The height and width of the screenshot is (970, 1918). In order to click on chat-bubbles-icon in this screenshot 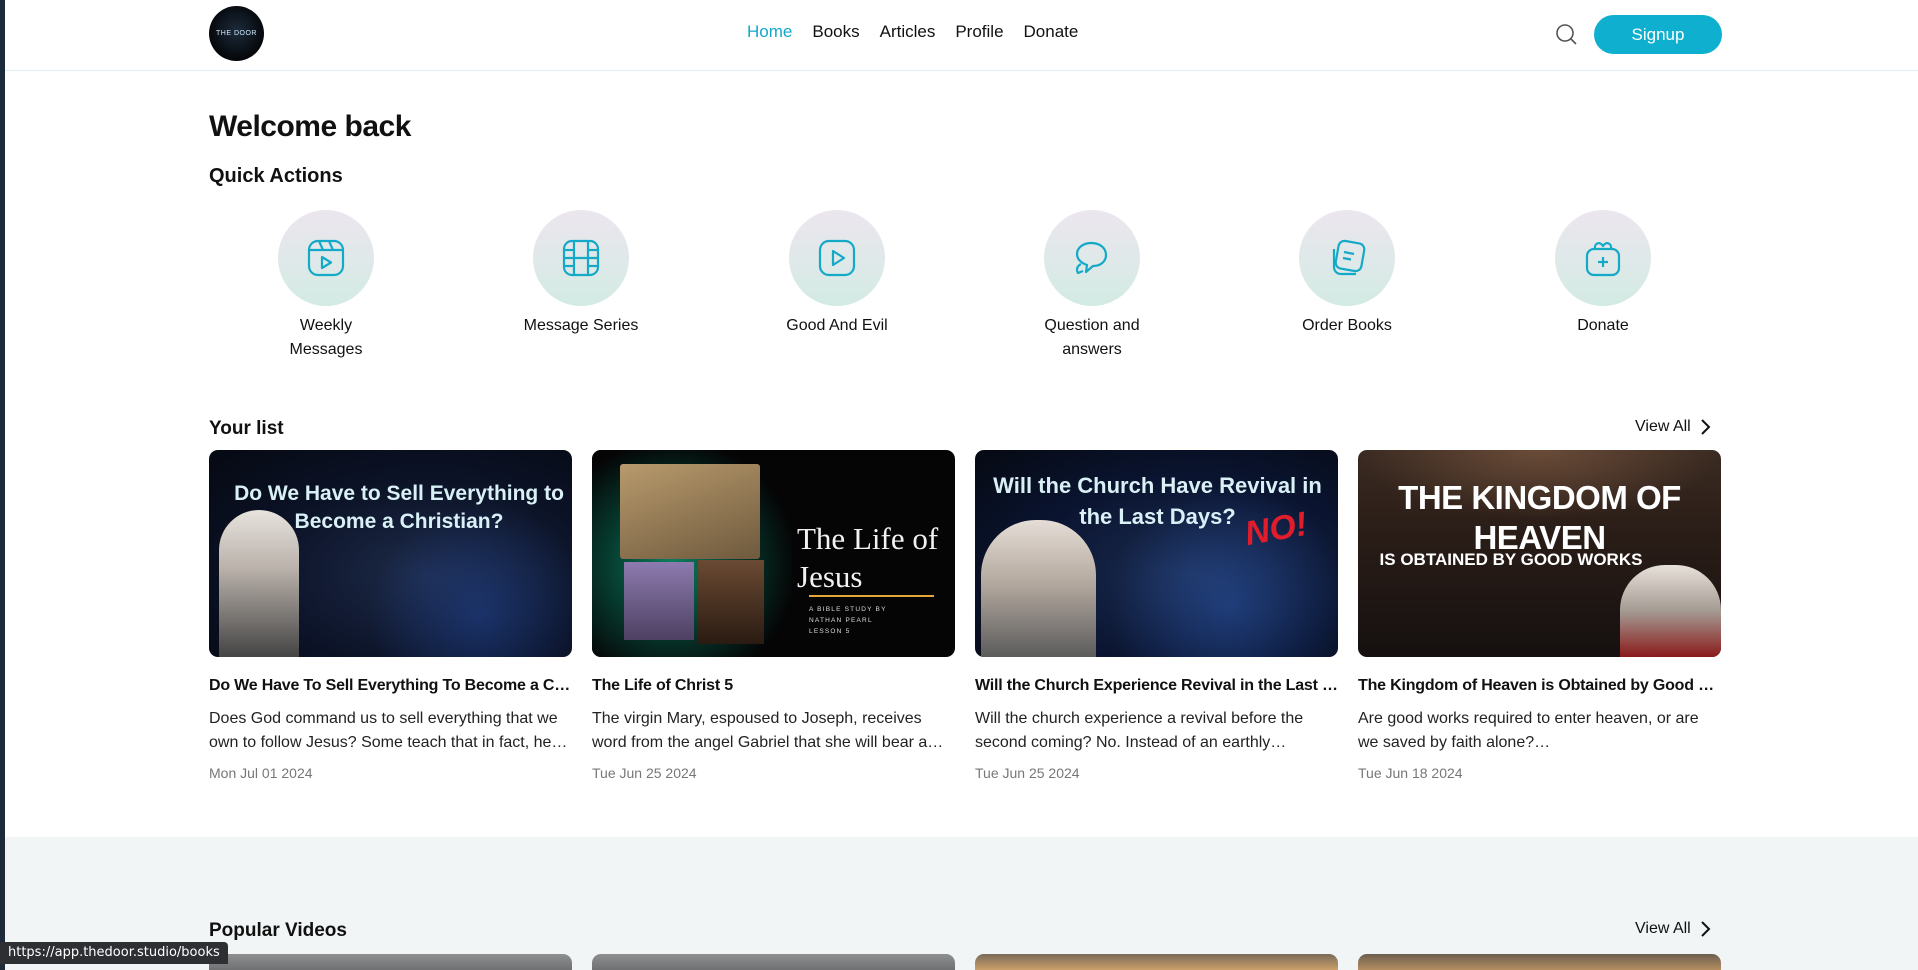, I will do `click(1091, 258)`.